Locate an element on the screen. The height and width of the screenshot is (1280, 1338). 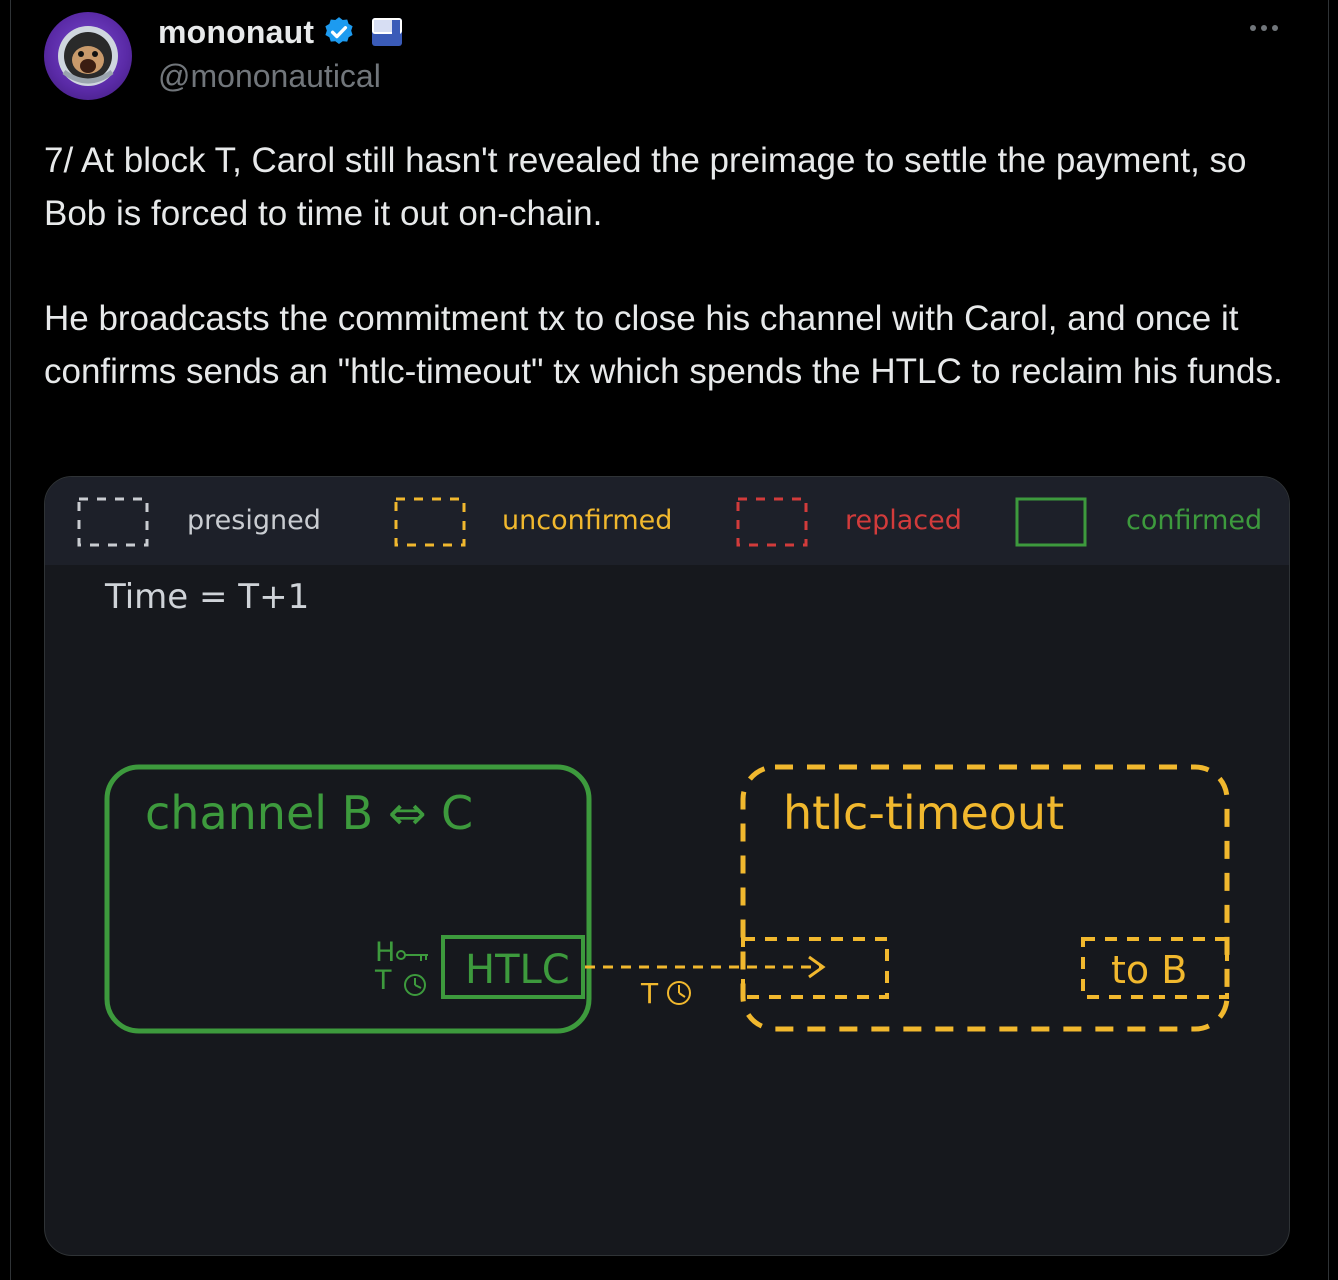
avatar is located at coordinates (88, 56).